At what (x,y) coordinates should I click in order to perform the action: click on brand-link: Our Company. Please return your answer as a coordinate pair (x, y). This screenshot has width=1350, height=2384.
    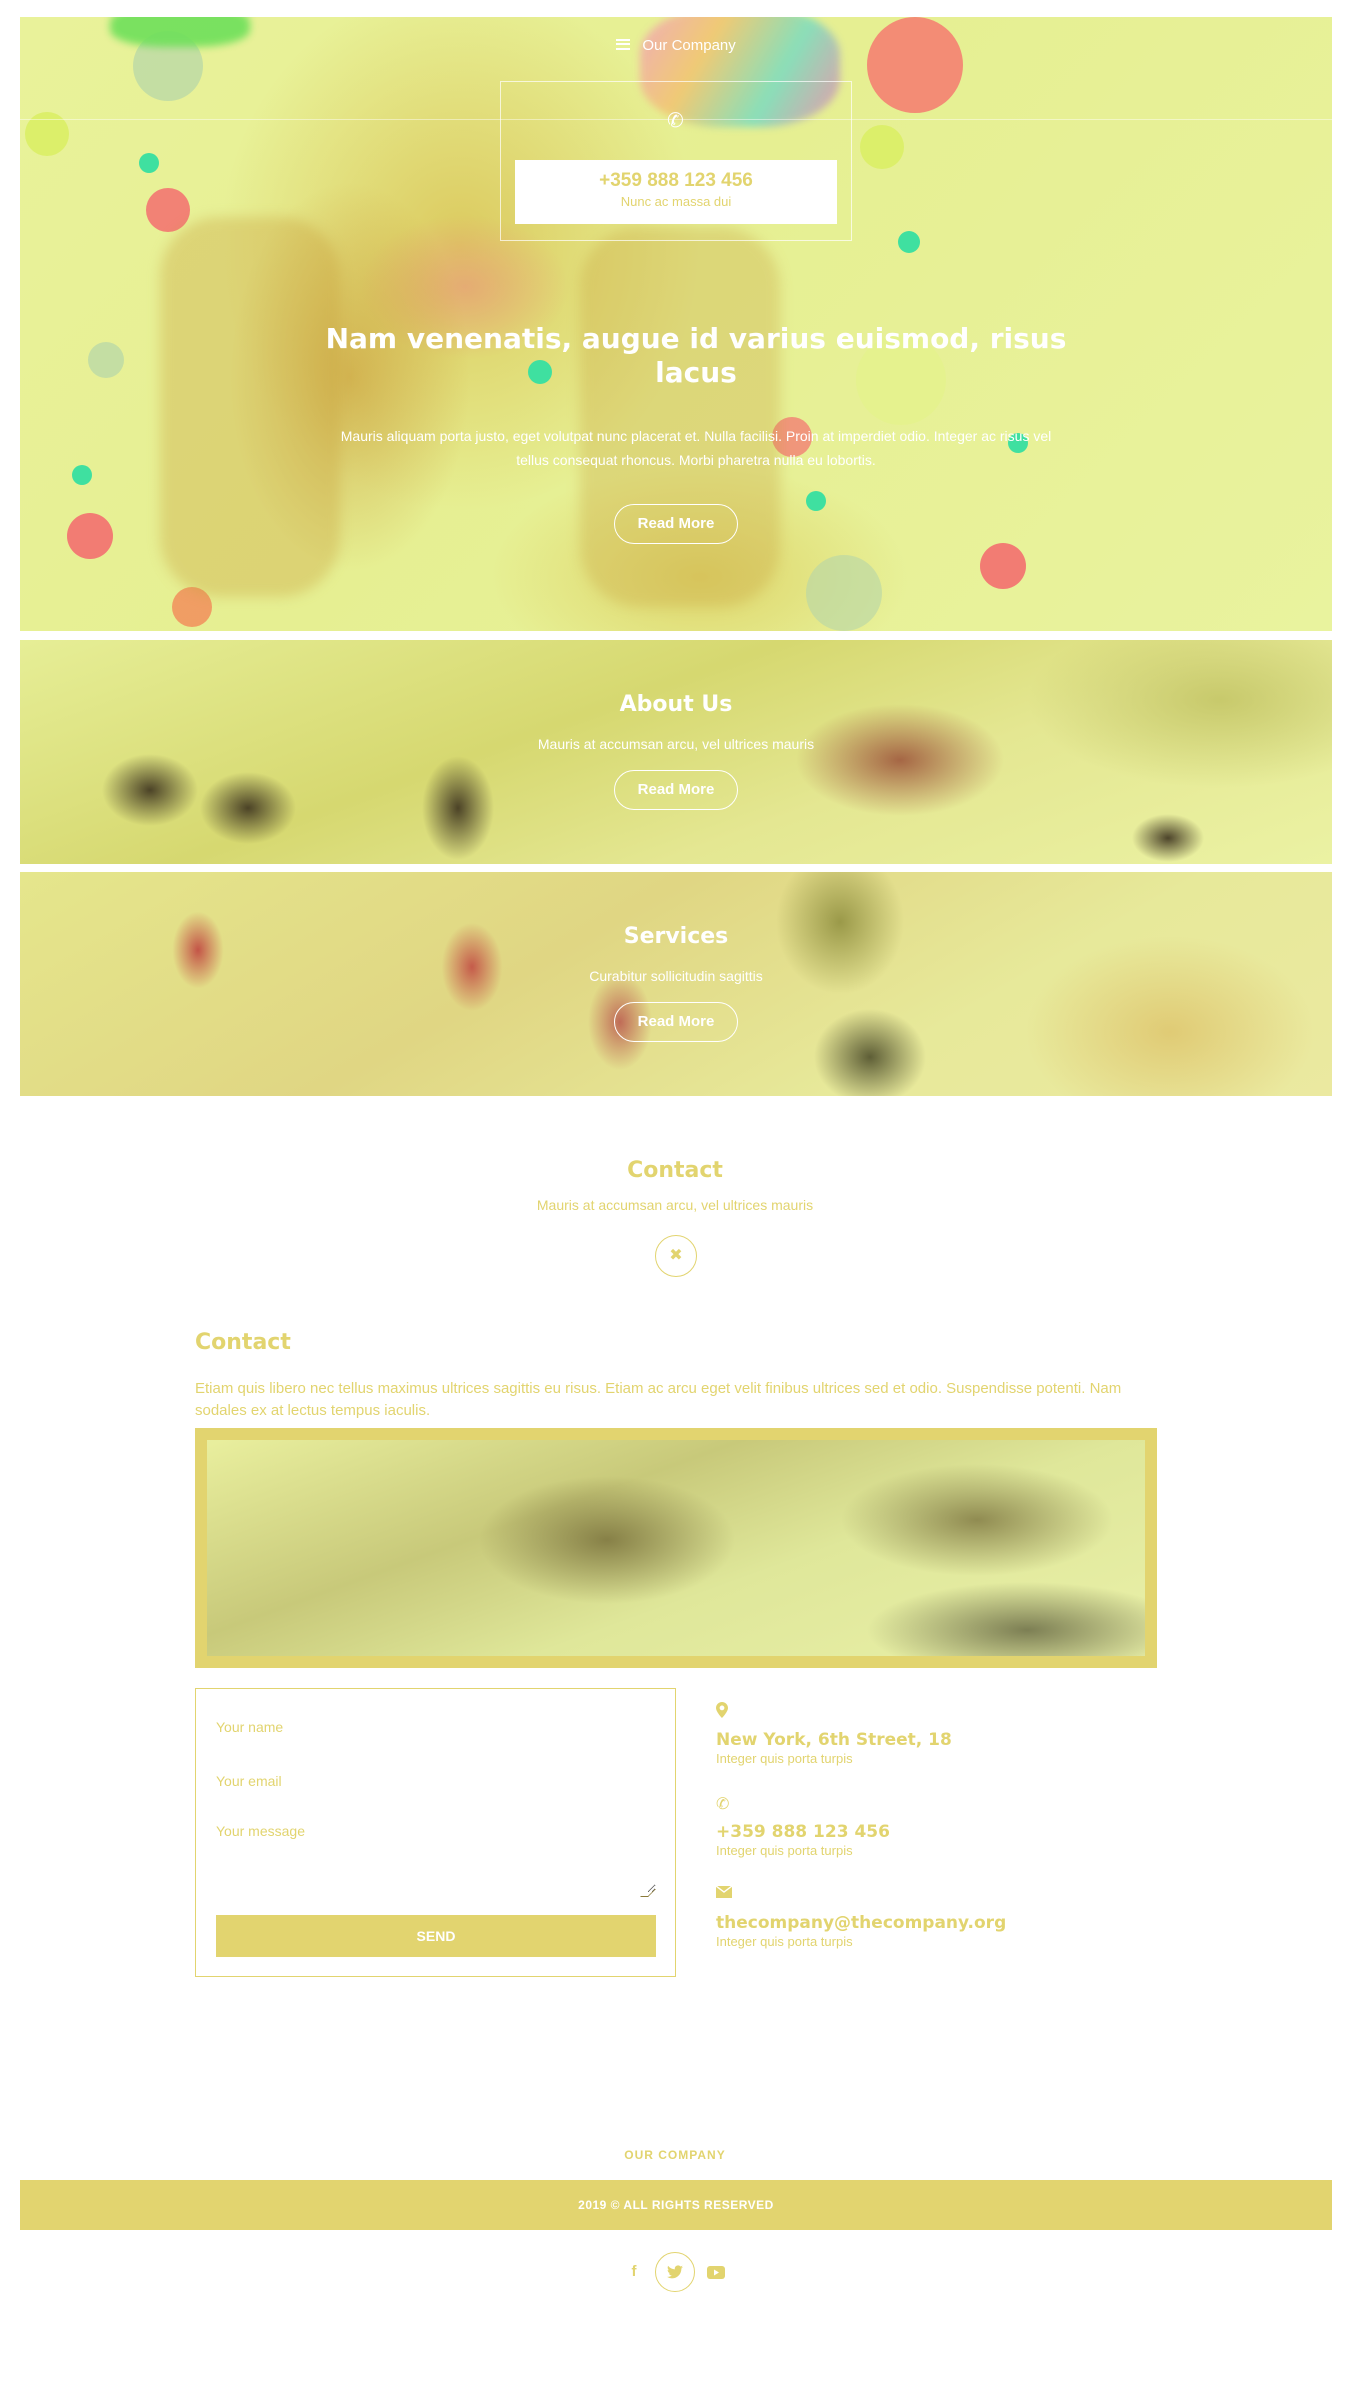
    Looking at the image, I should click on (688, 45).